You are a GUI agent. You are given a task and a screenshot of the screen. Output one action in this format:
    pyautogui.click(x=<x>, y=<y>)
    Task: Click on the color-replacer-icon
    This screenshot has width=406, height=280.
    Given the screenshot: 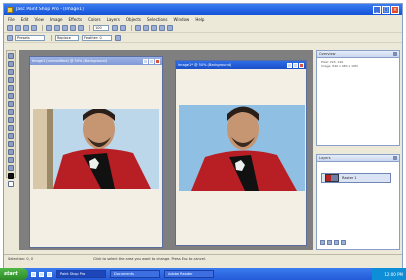 What is the action you would take?
    pyautogui.click(x=11, y=128)
    